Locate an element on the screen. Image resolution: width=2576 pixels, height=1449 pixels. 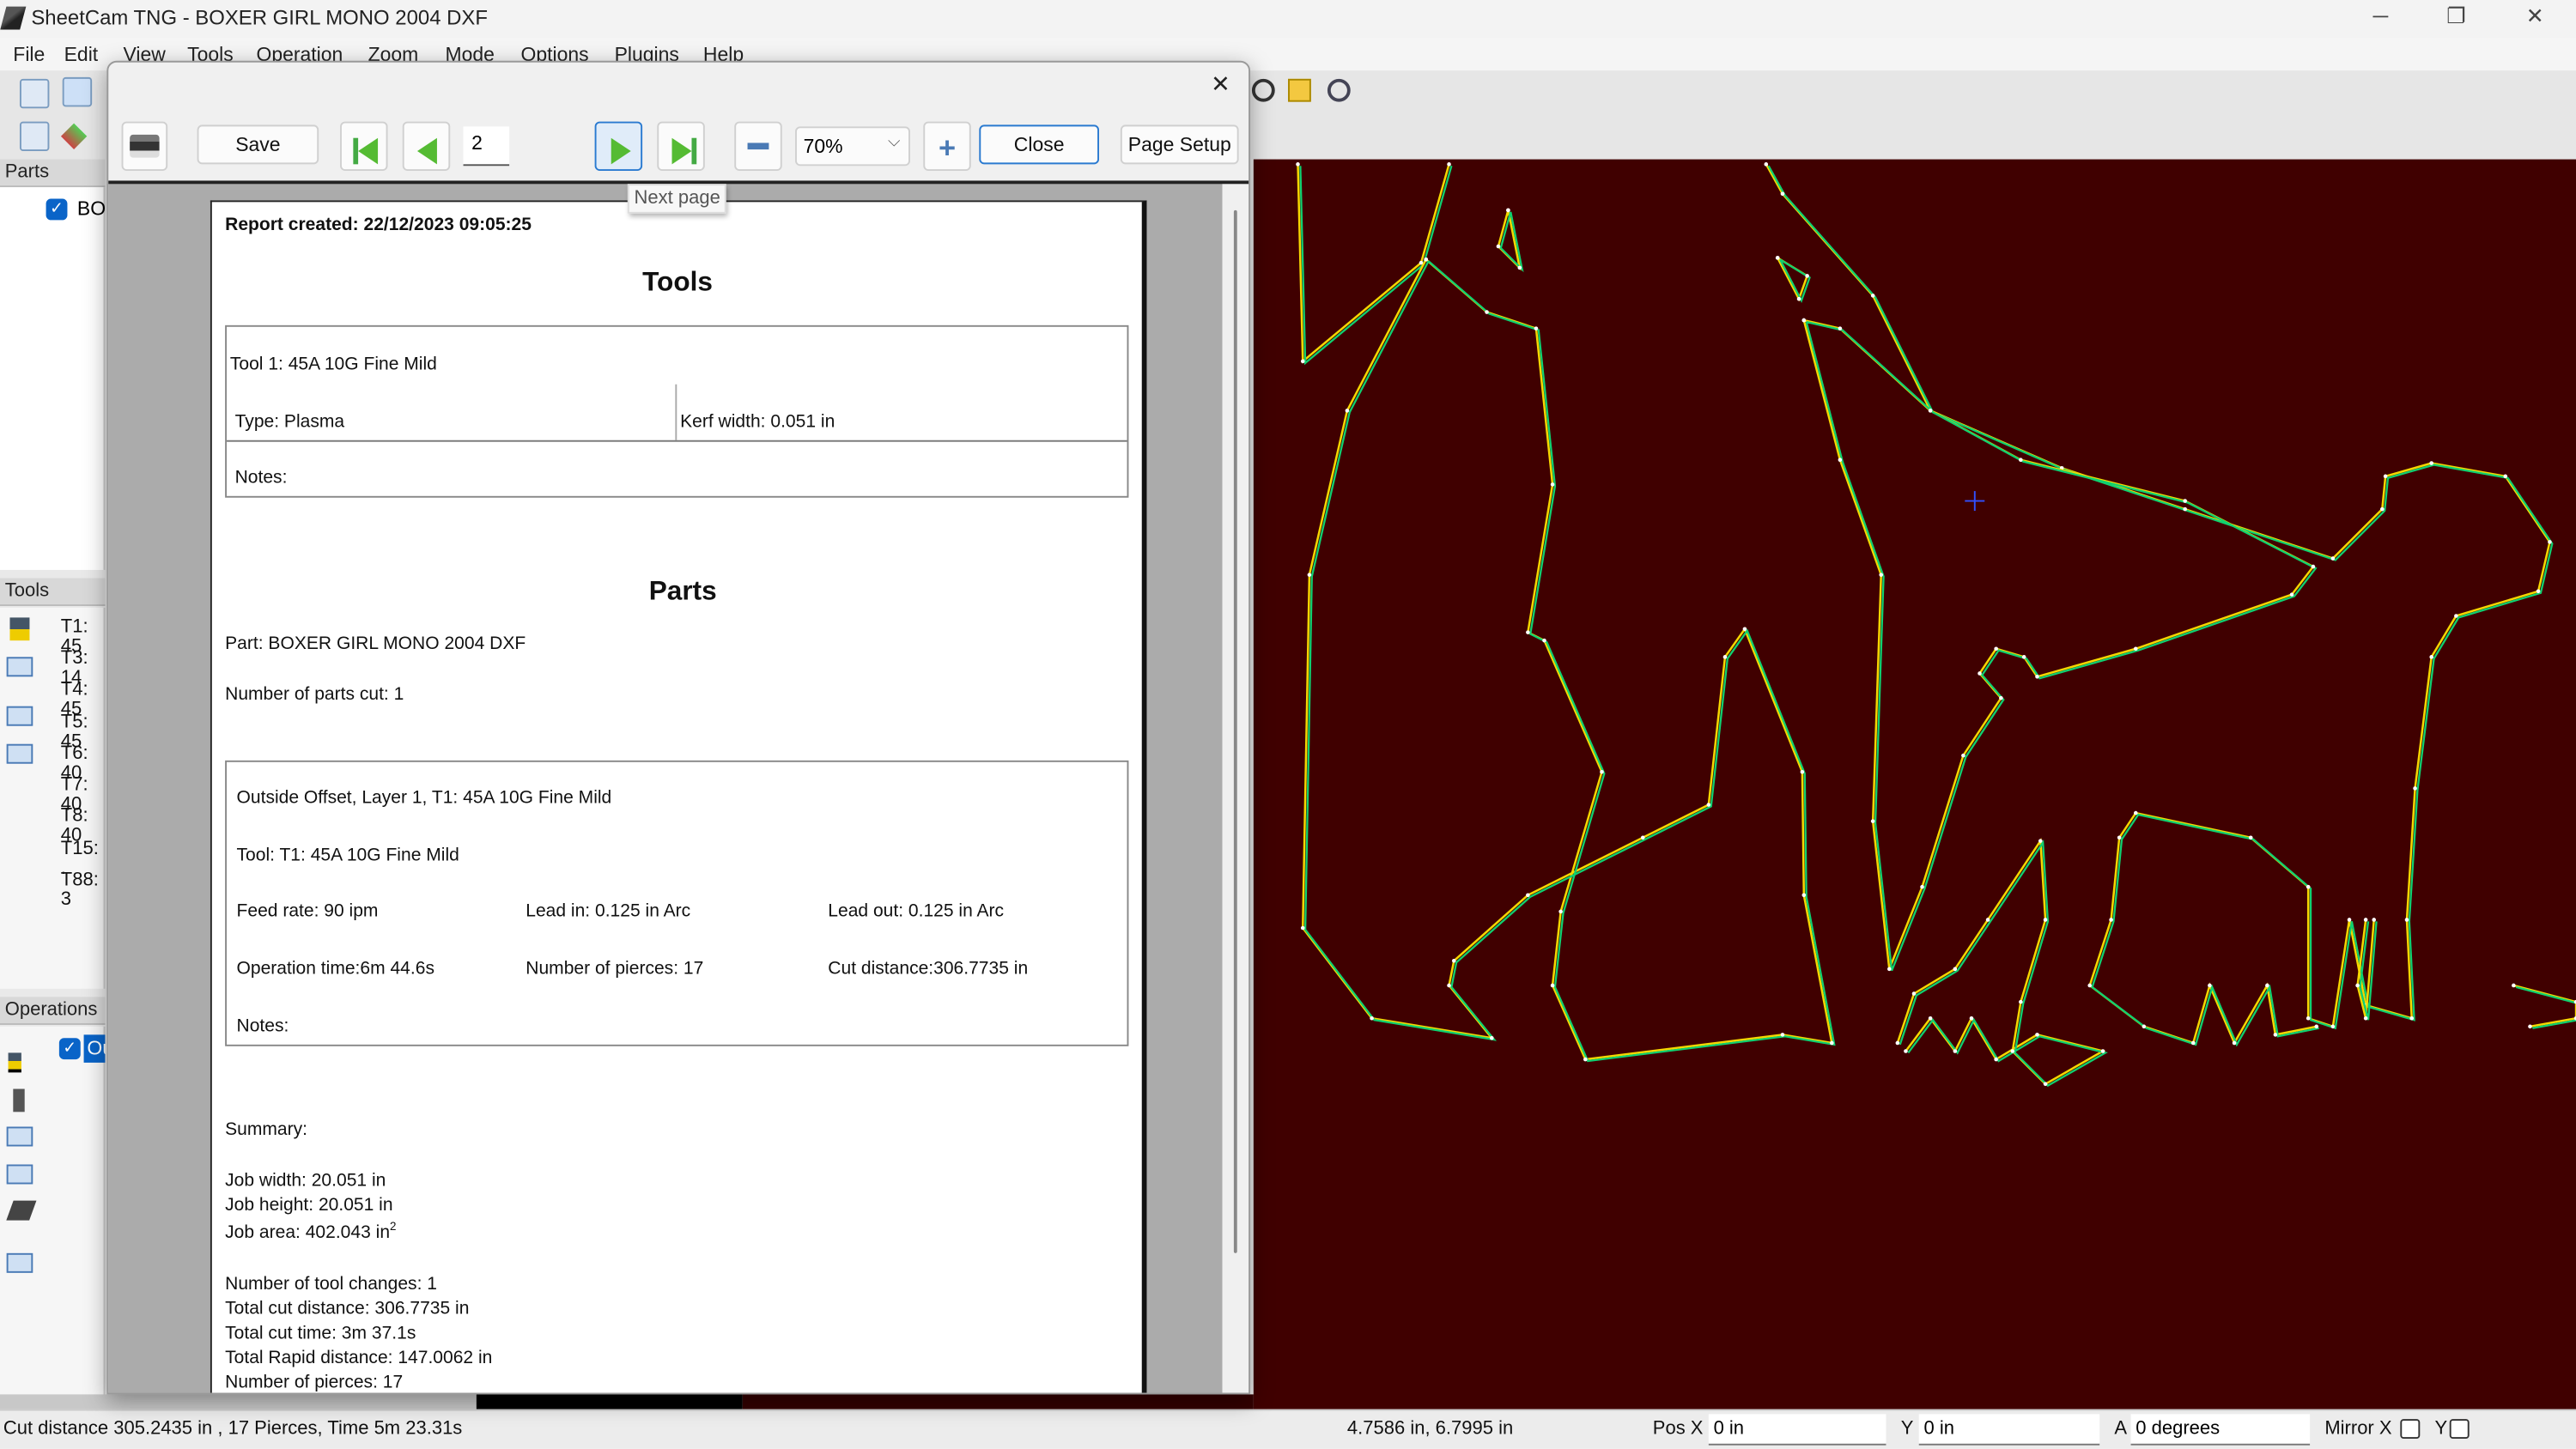
previous-page-button is located at coordinates (426, 146).